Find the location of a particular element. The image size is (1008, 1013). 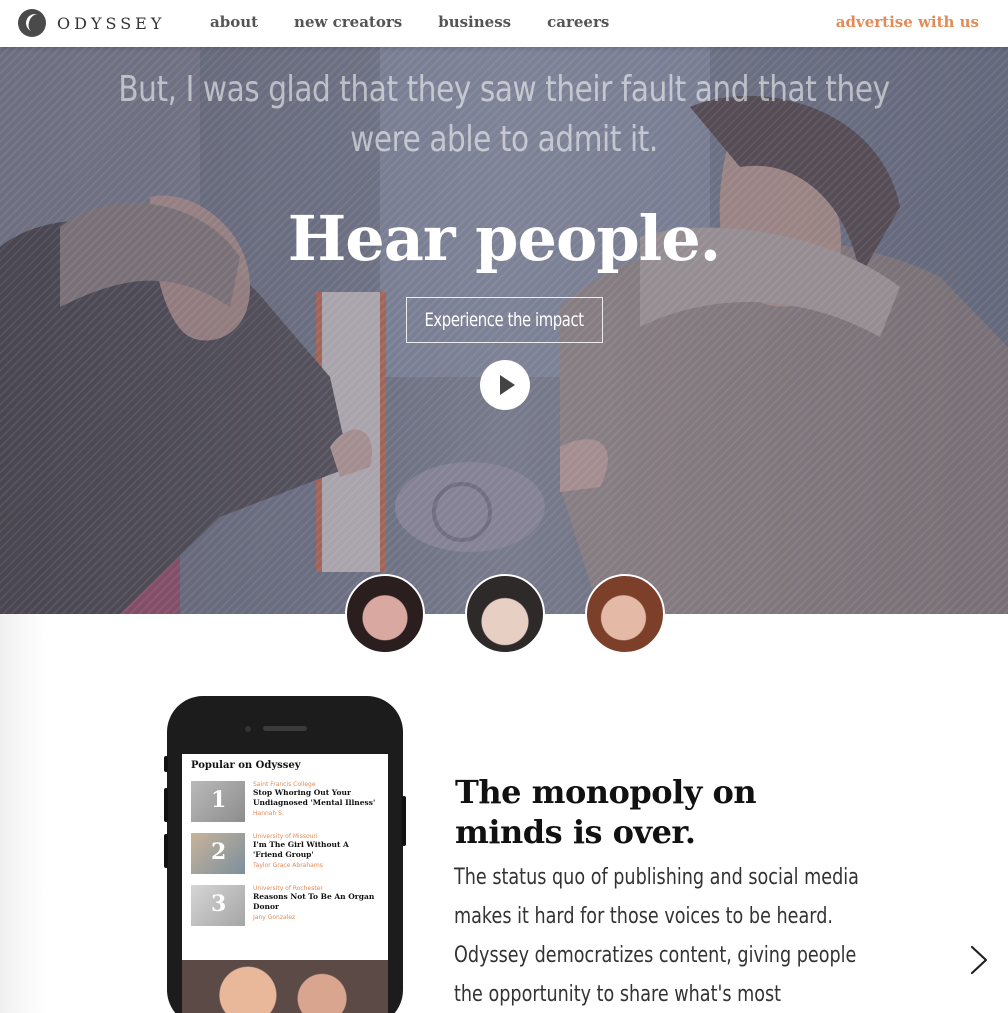

left-edge-shade is located at coordinates (22, 813).